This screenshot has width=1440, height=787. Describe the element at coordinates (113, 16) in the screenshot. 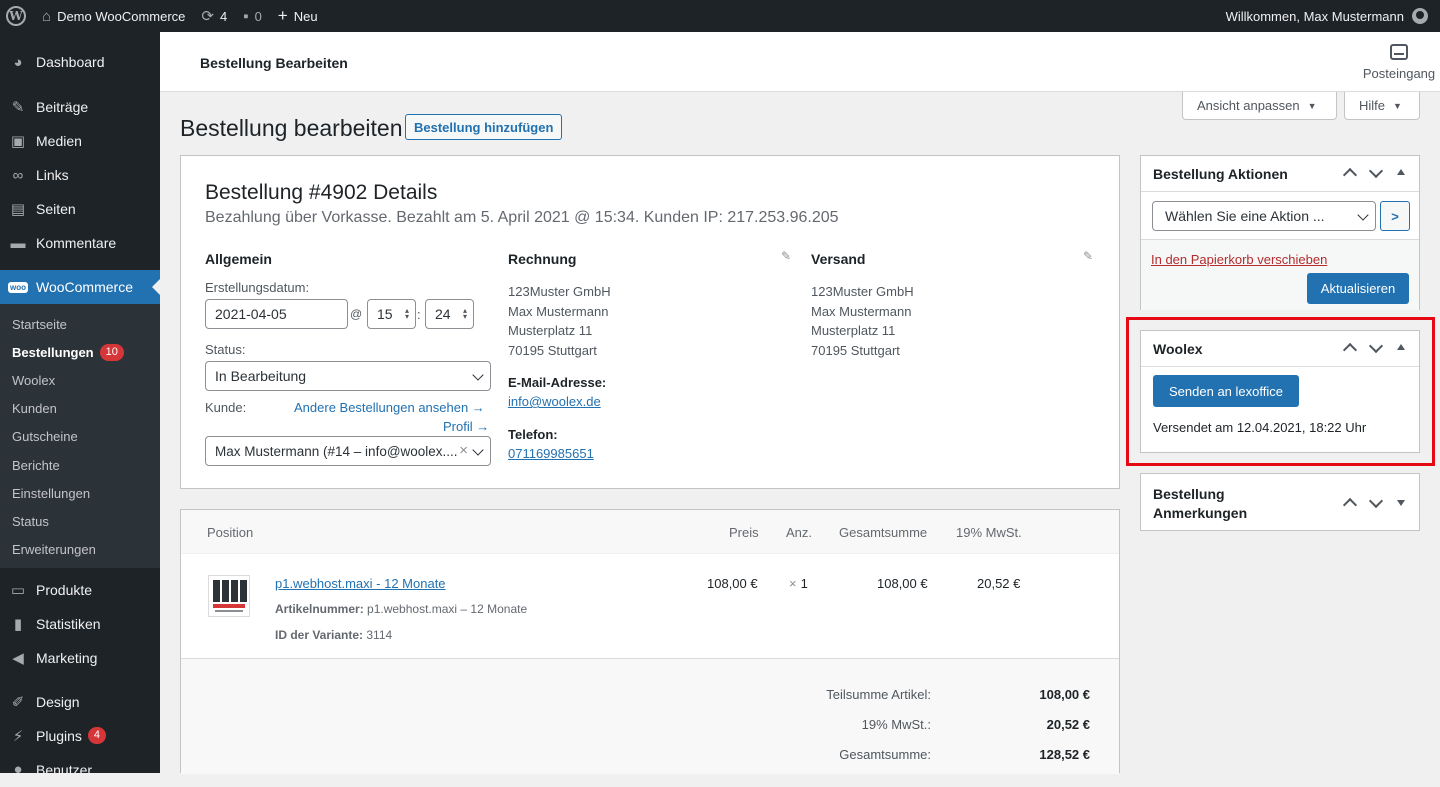

I see `site-name-link: ⌂ Demo WooCommerce` at that location.